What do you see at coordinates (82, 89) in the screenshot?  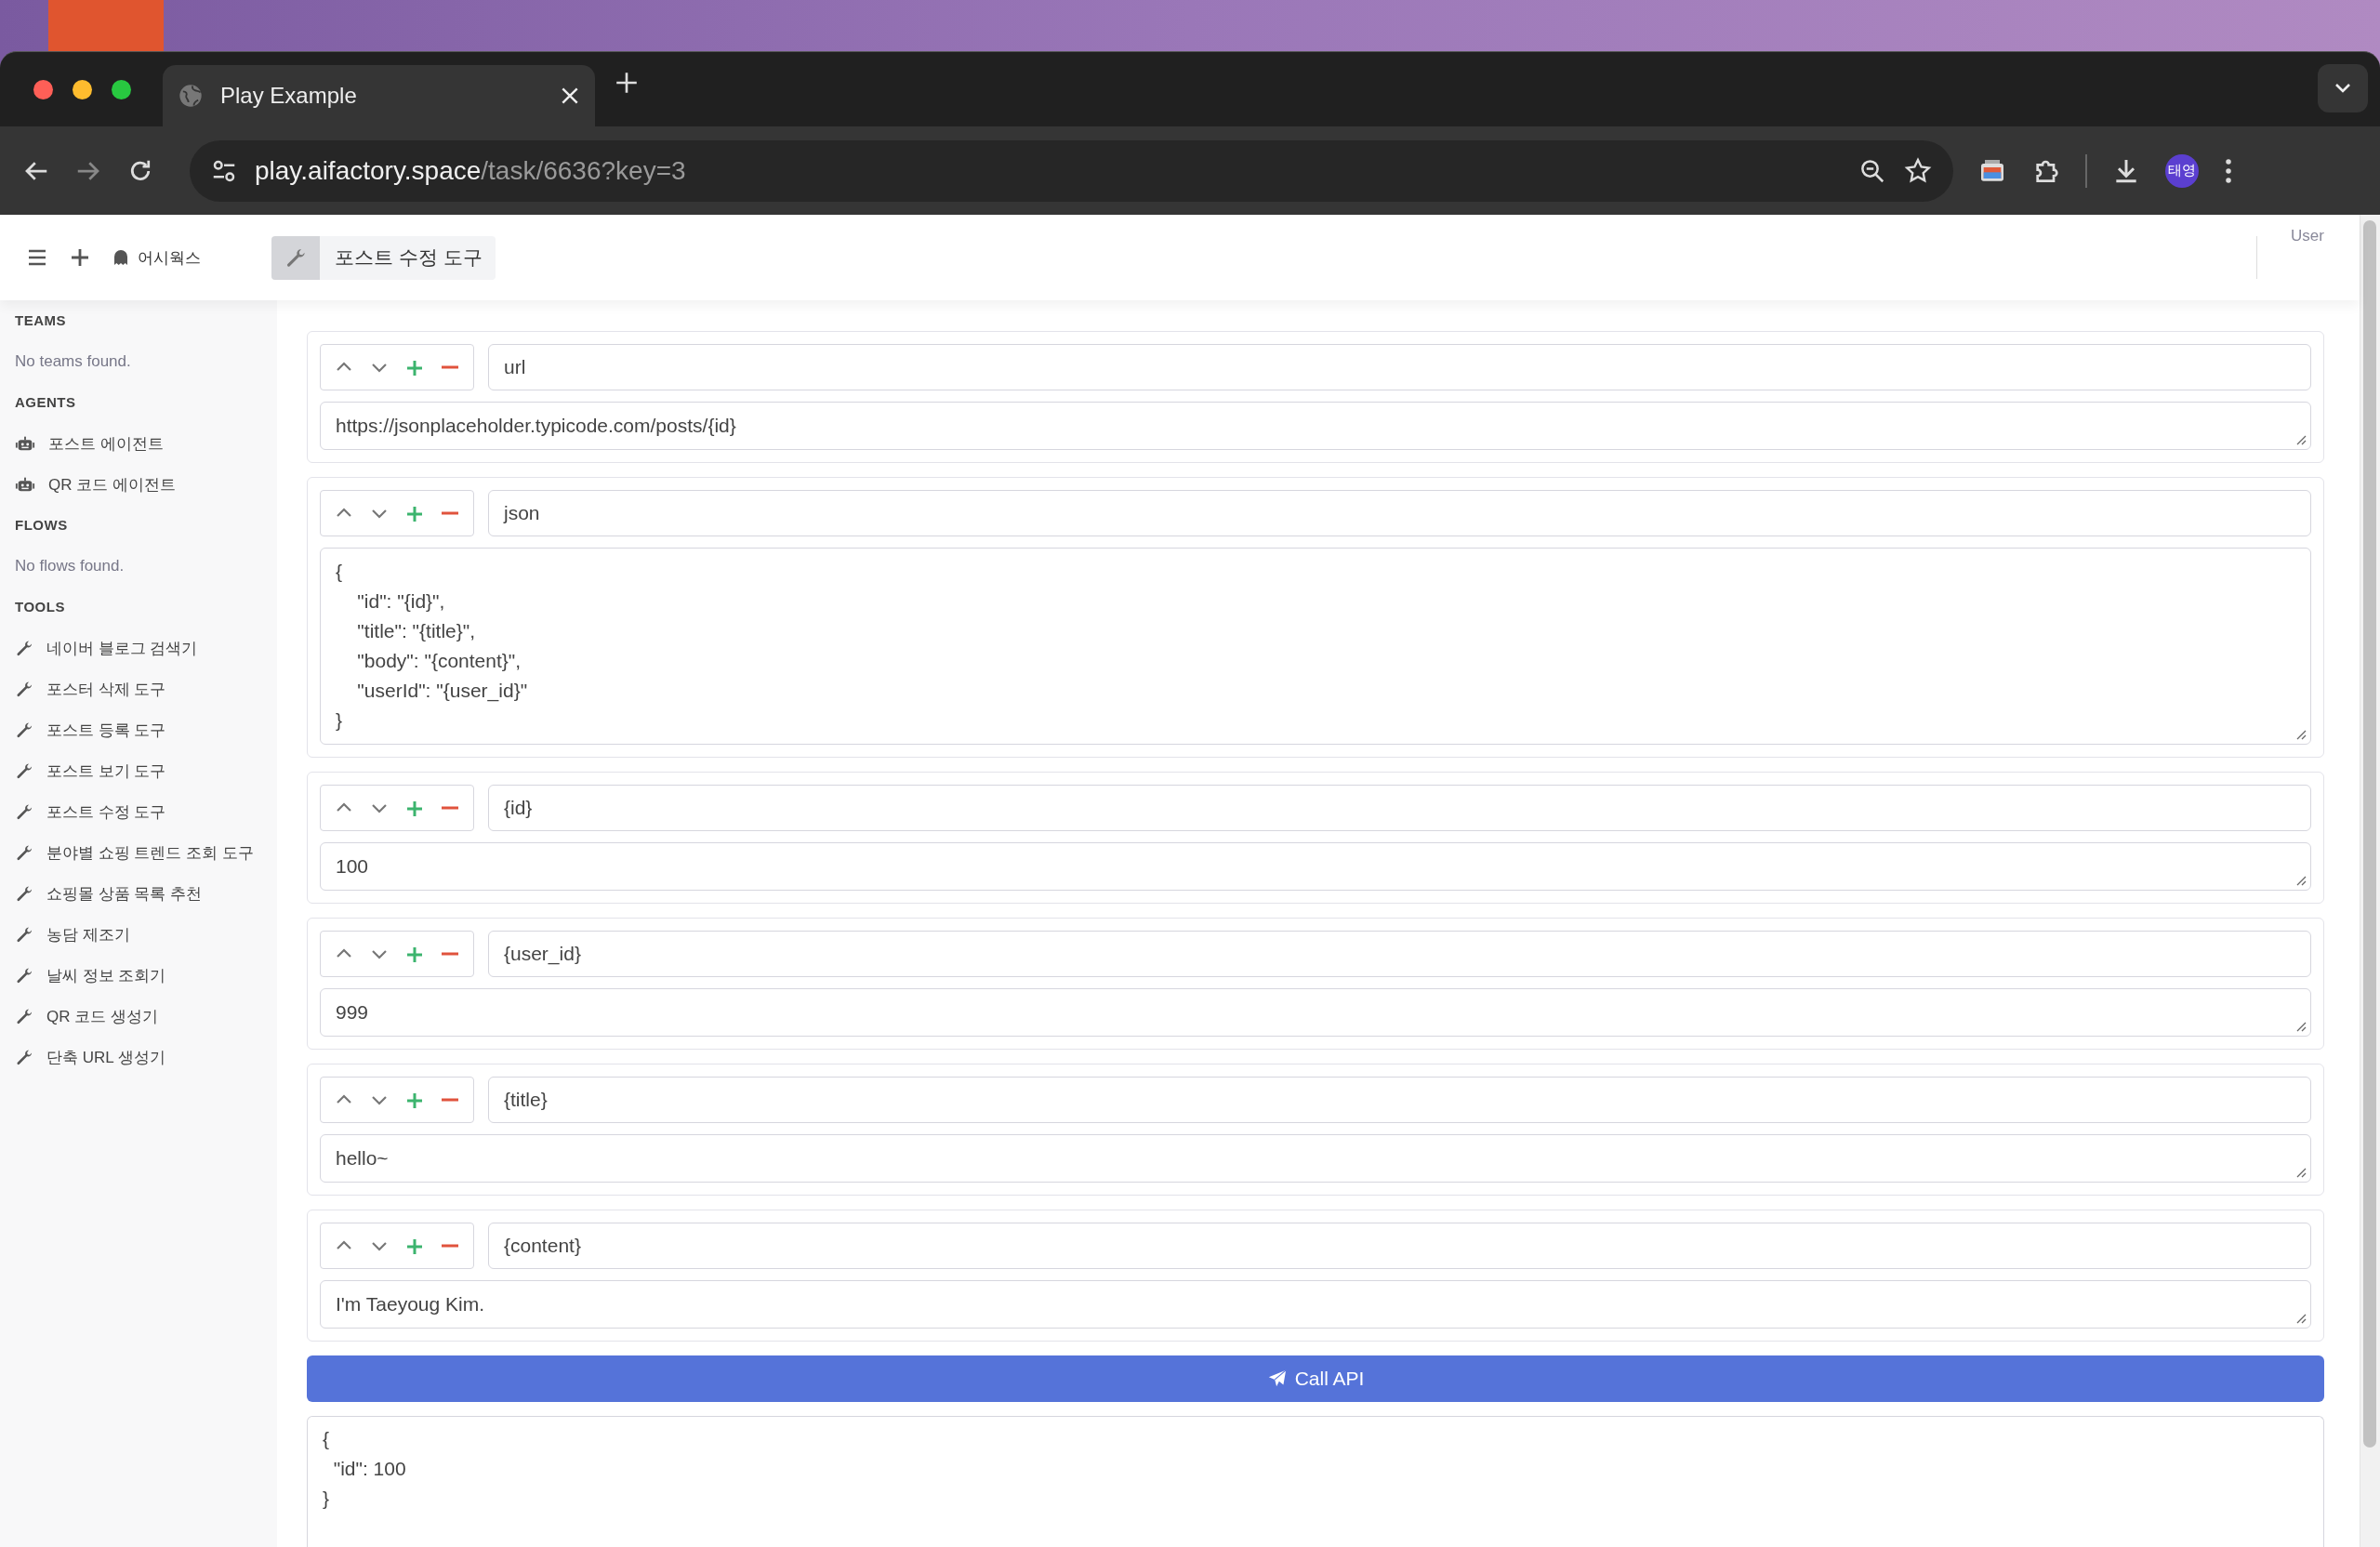 I see `minimize-window-button` at bounding box center [82, 89].